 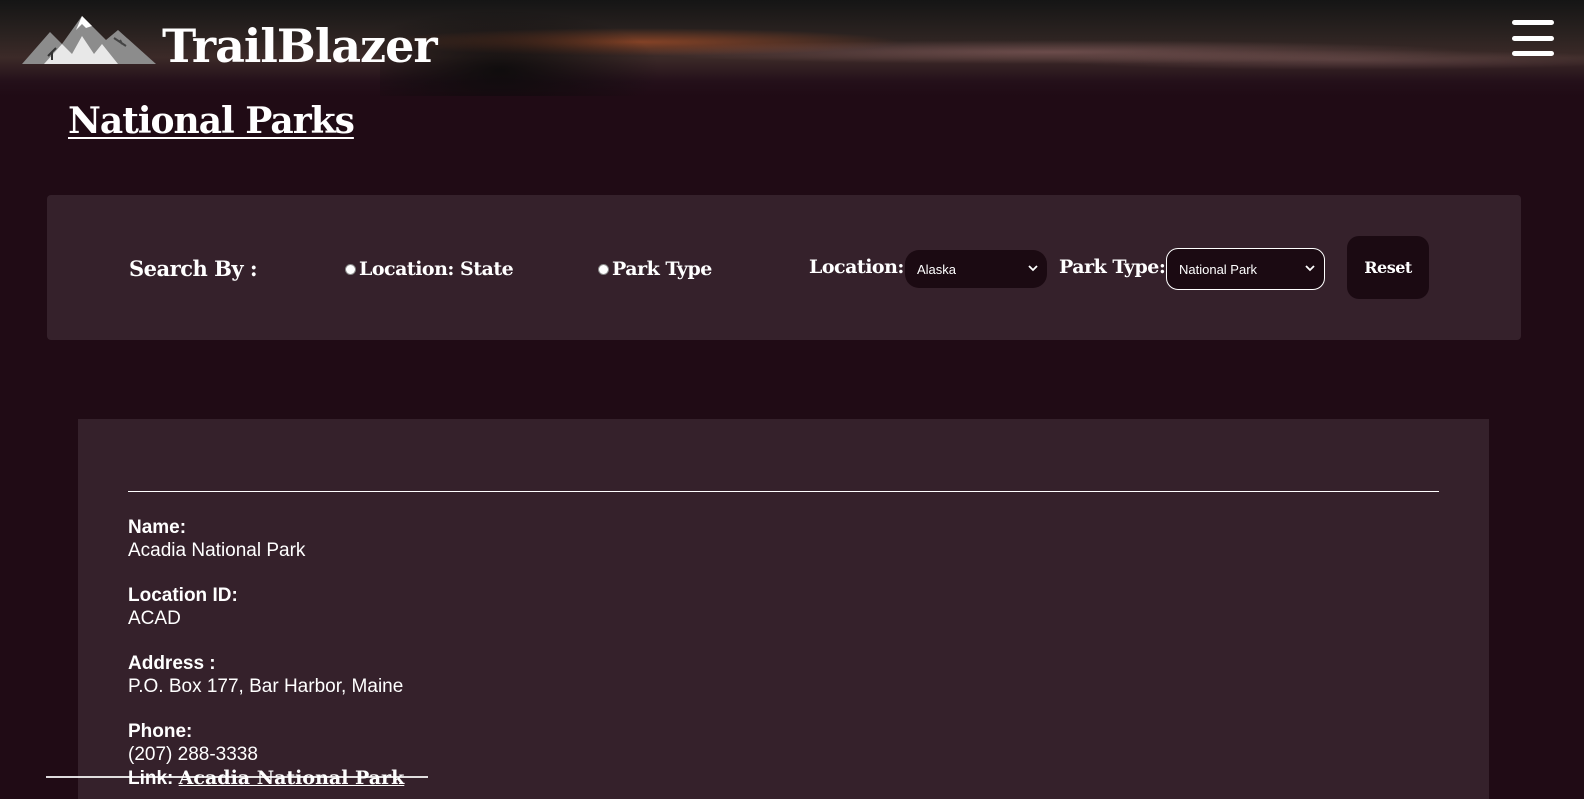 What do you see at coordinates (792, 48) in the screenshot?
I see `site-header: TrailBlazer` at bounding box center [792, 48].